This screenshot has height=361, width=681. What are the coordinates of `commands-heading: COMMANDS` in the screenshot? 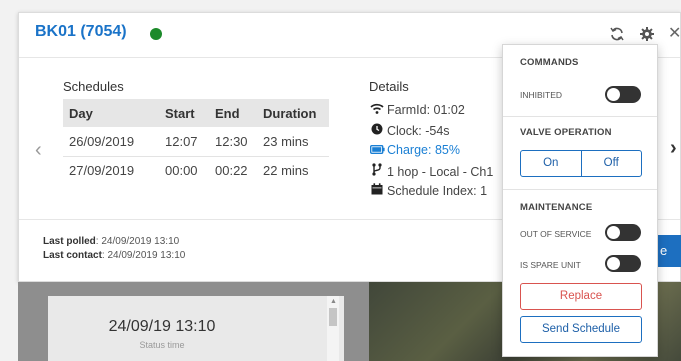 It's located at (549, 62).